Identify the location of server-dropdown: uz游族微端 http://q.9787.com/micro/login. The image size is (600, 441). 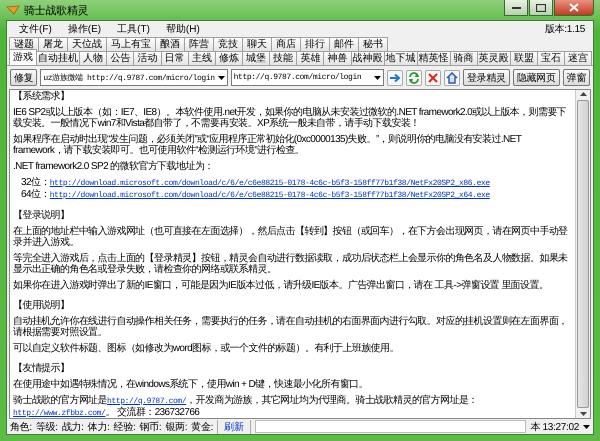
(134, 77).